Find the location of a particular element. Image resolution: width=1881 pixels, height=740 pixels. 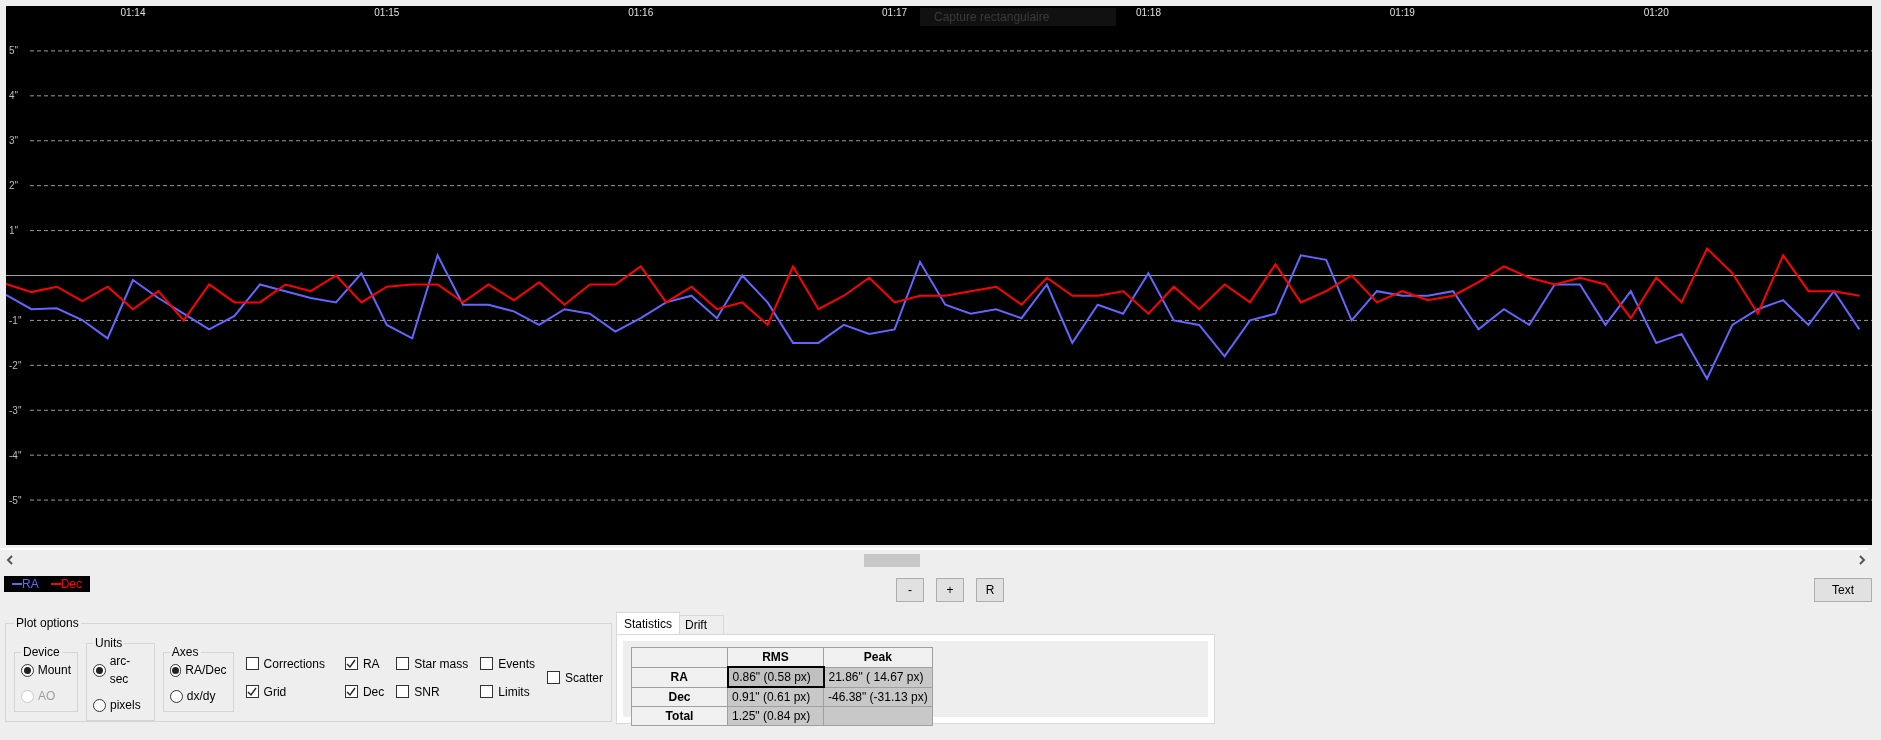

row-header: Dec is located at coordinates (679, 697).